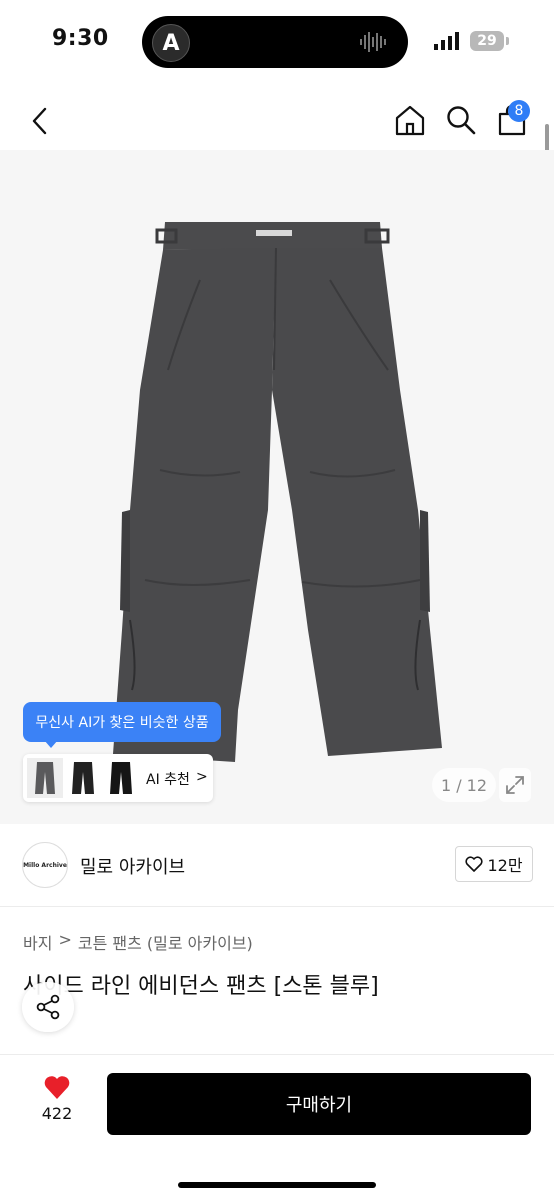 This screenshot has width=554, height=1200. I want to click on breadcrumb-subcategory: 코튼 팬츠 (밀로 아카이브), so click(165, 942).